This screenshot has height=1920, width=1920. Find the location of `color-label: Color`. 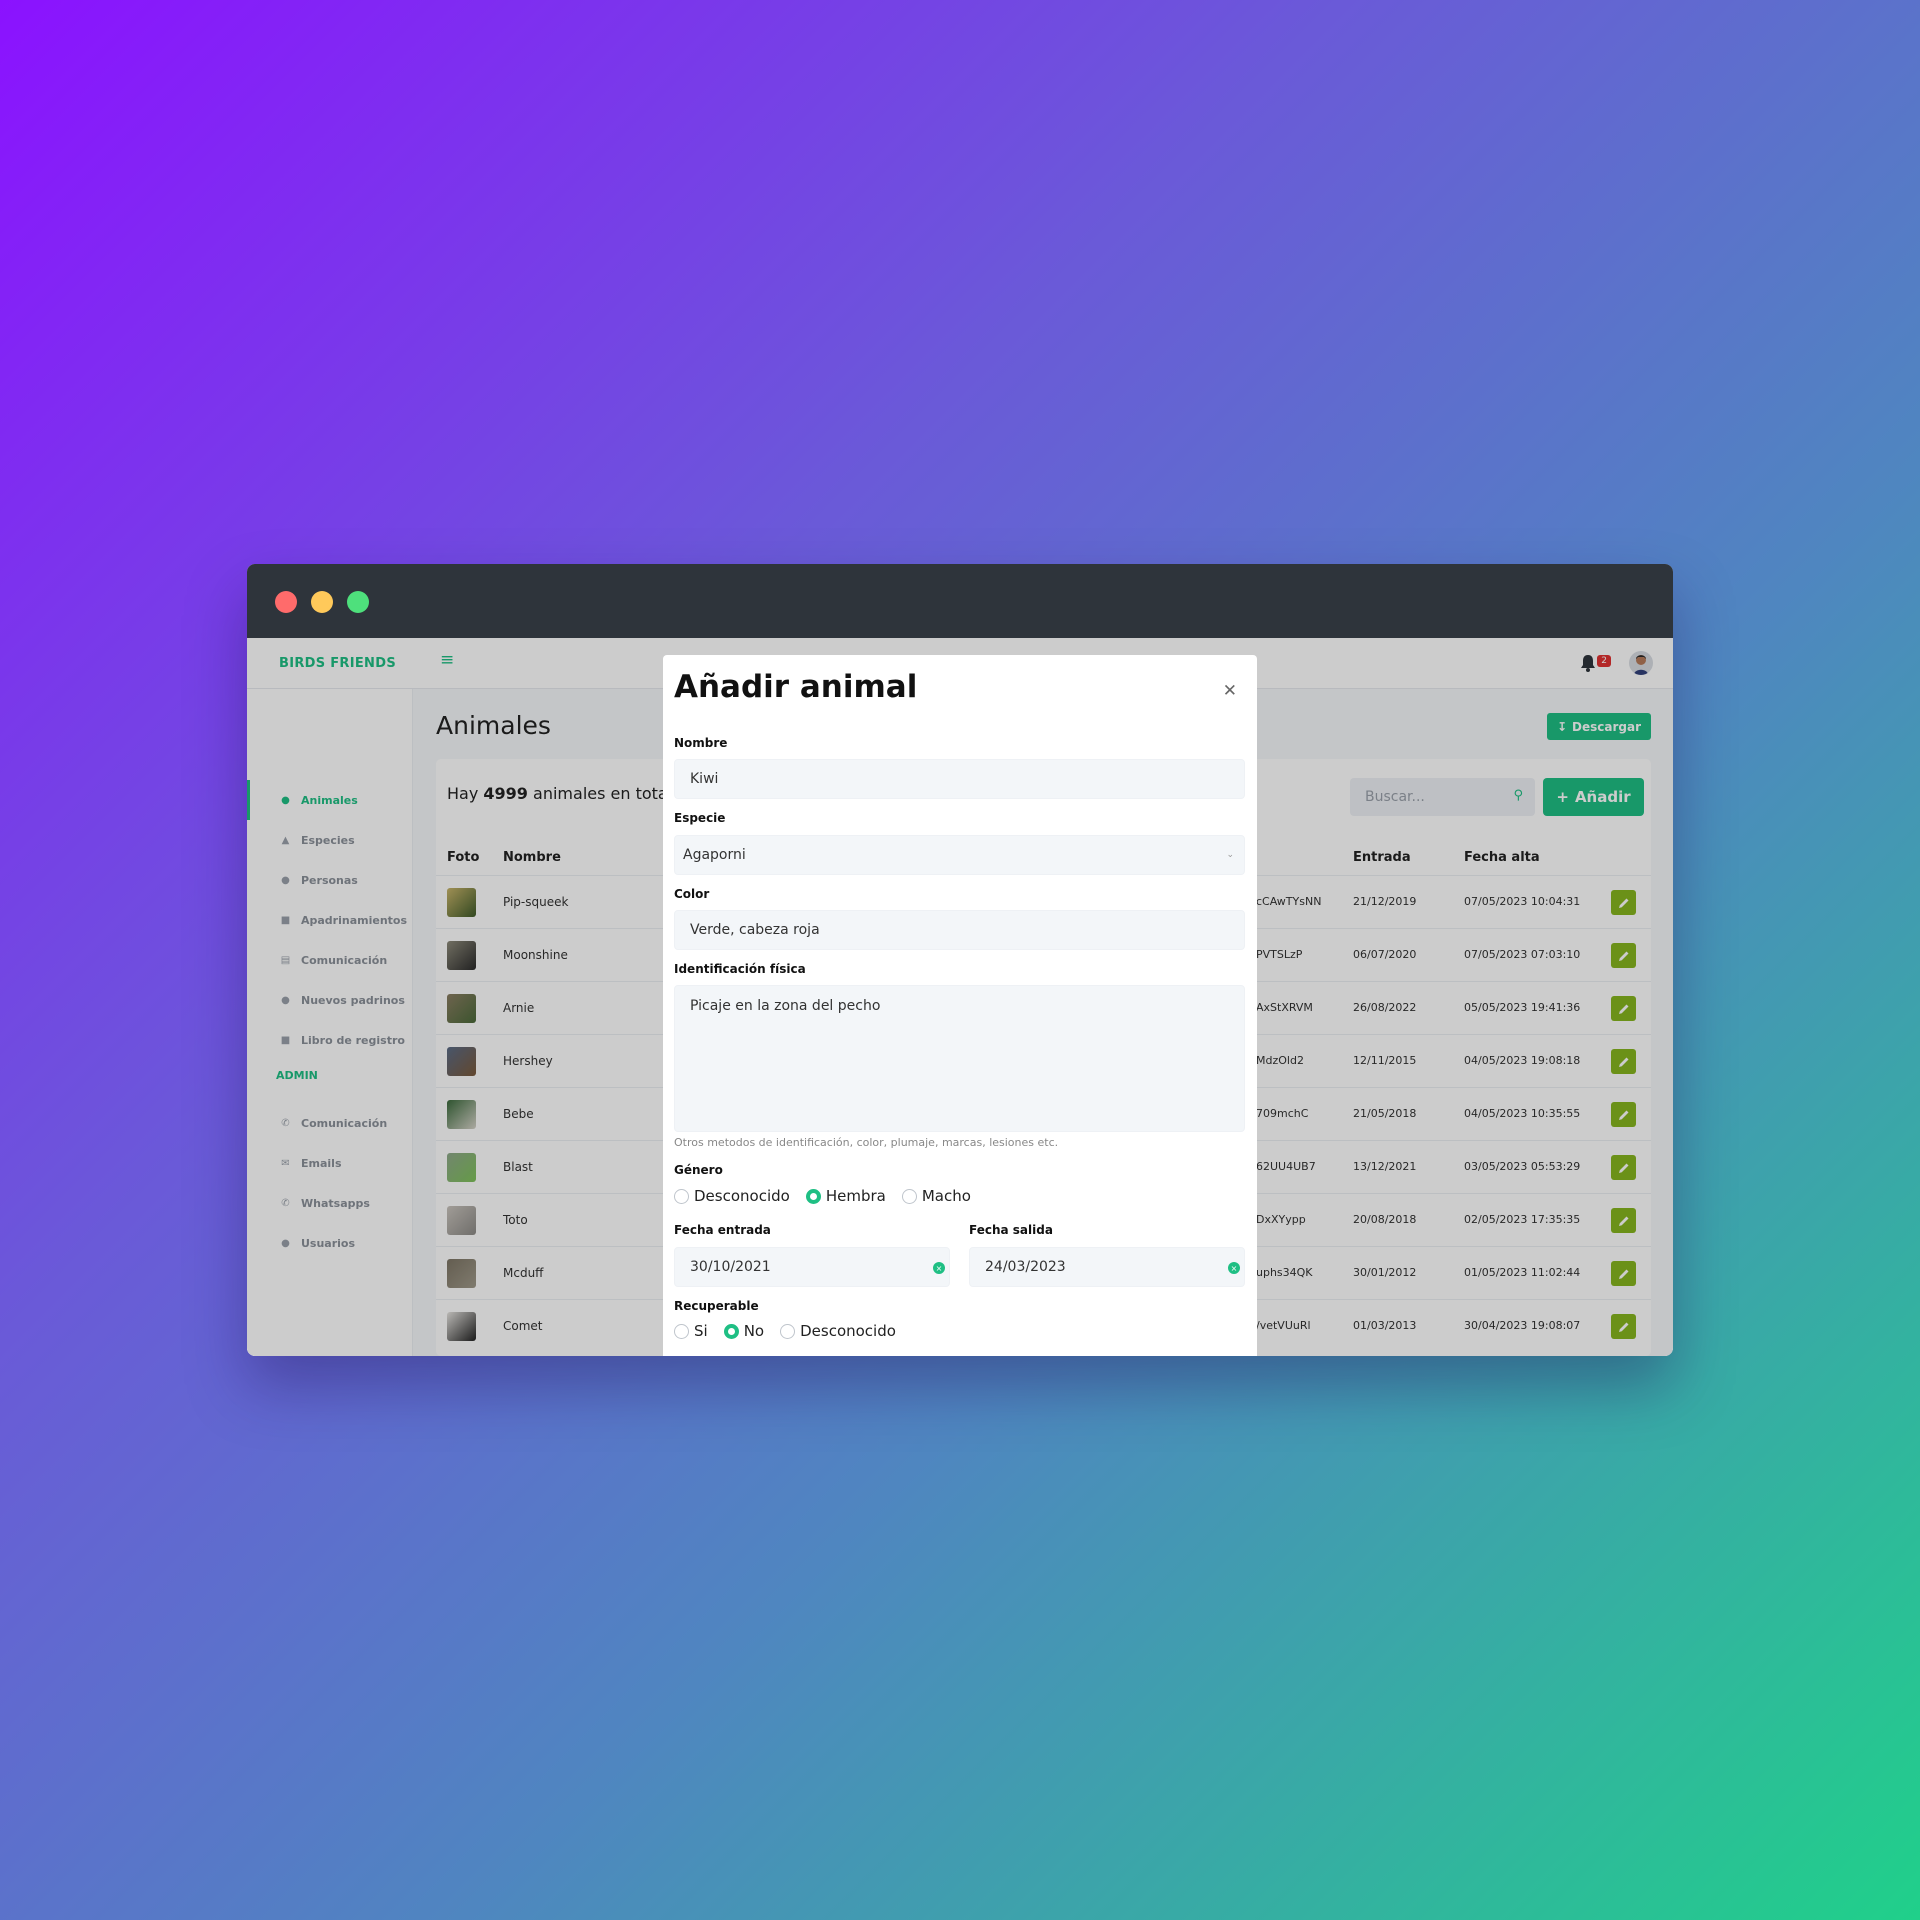

color-label: Color is located at coordinates (692, 894).